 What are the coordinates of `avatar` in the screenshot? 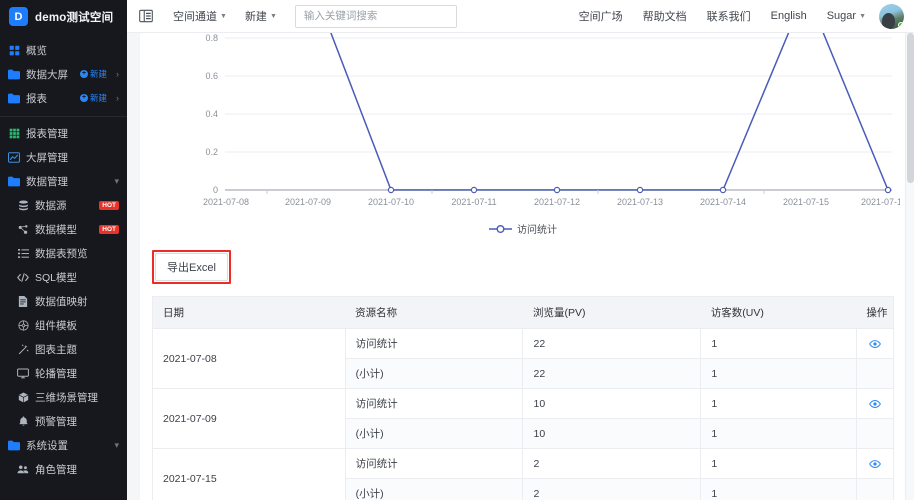 It's located at (891, 16).